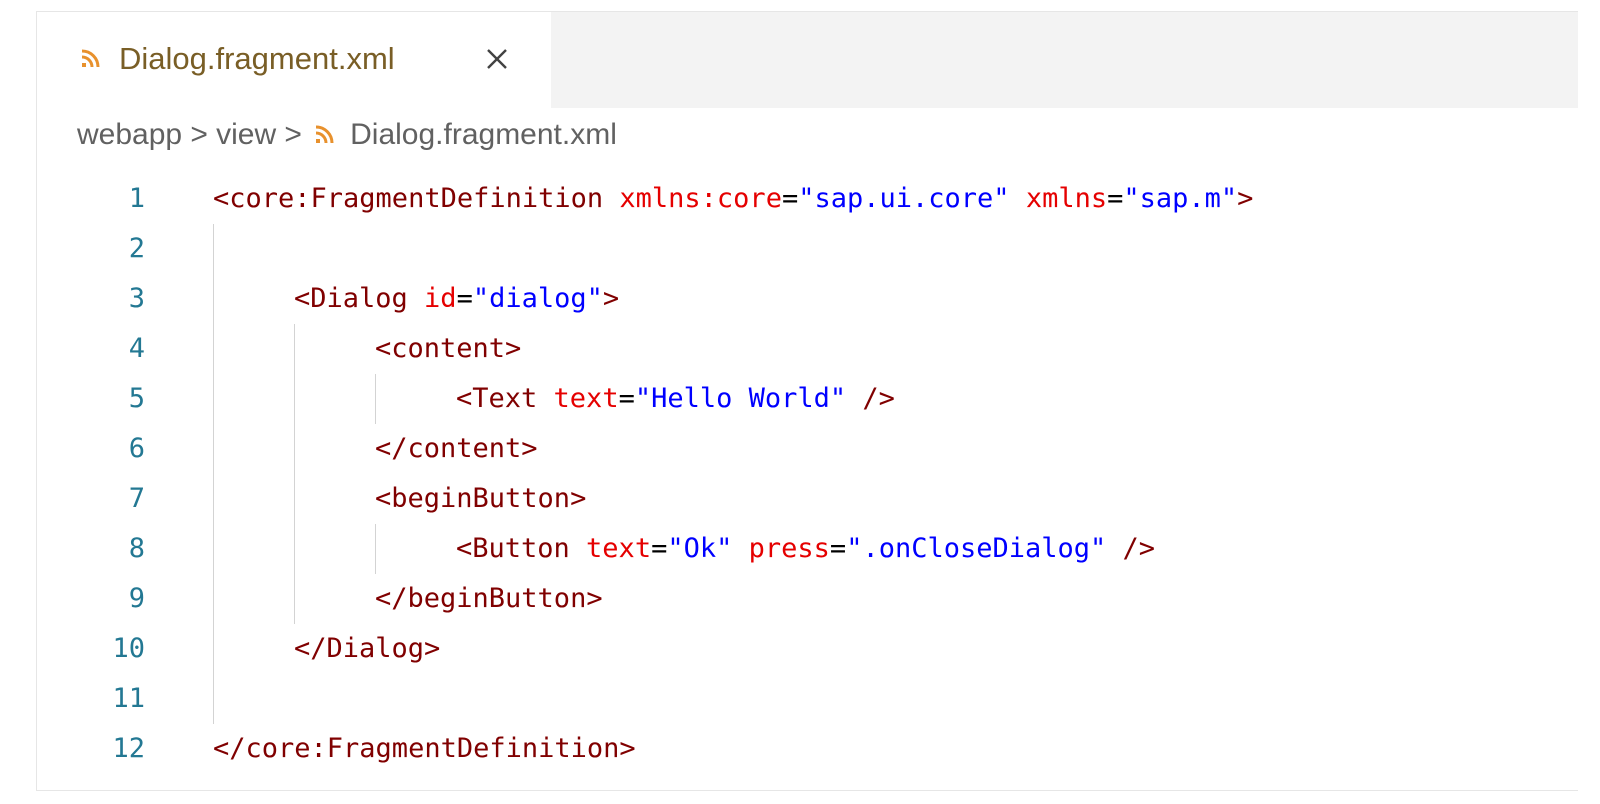 Image resolution: width=1600 pixels, height=804 pixels. What do you see at coordinates (246, 135) in the screenshot?
I see `breadcrumb-item-view: view` at bounding box center [246, 135].